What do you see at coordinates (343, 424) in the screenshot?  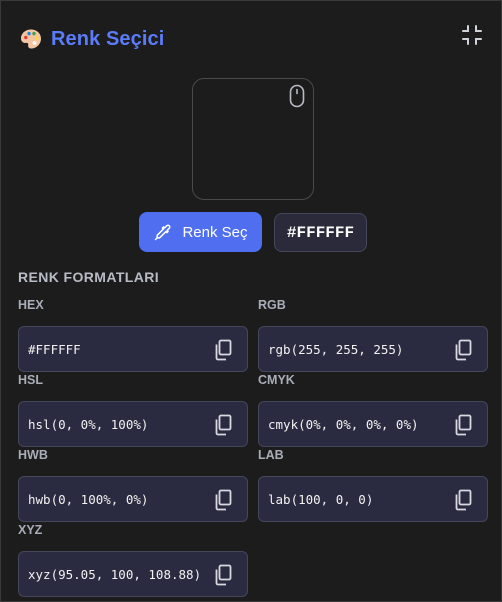 I see `format-value: cmyk(0%, 0%, 0%, 0%)` at bounding box center [343, 424].